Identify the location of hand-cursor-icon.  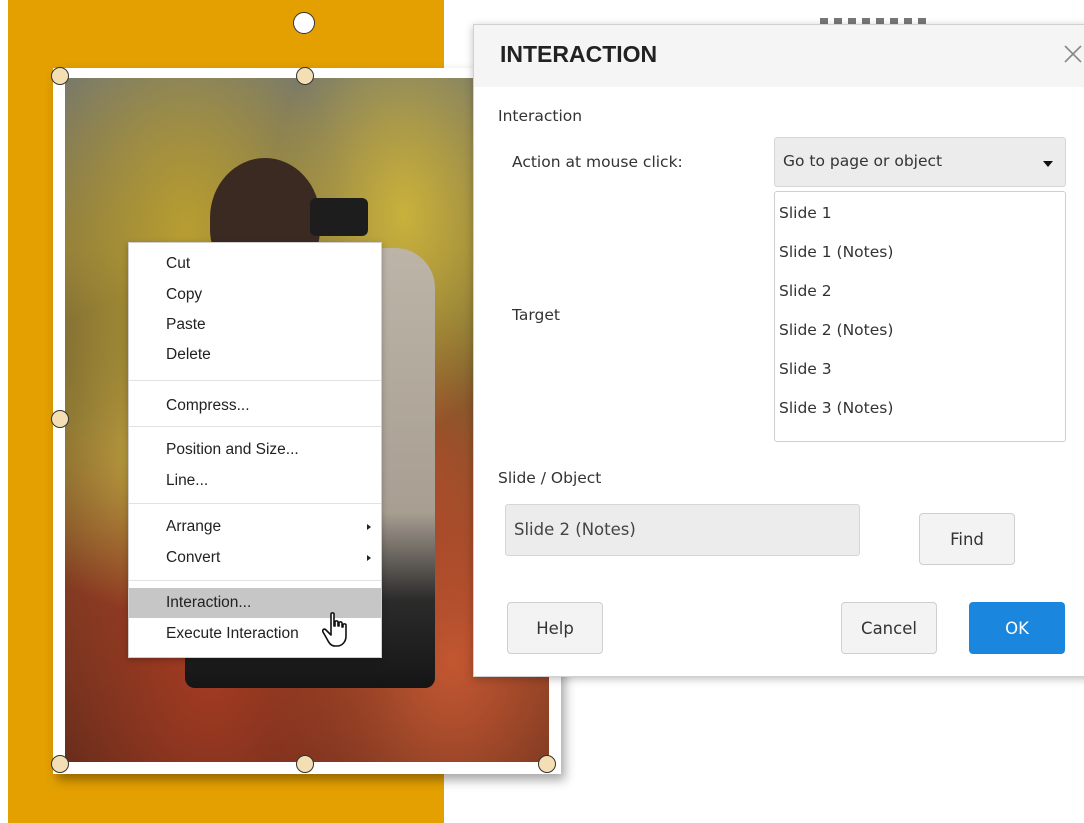
(334, 629).